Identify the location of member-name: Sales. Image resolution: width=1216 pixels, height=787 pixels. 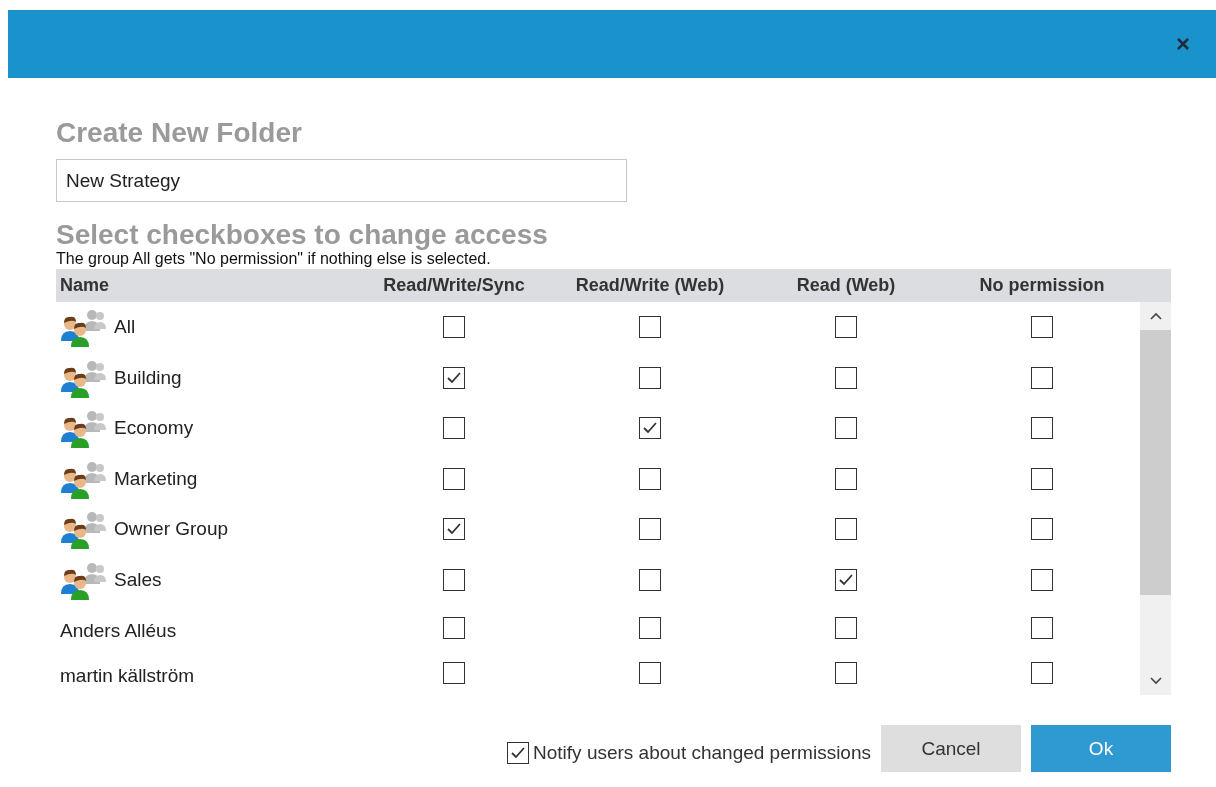
(138, 579).